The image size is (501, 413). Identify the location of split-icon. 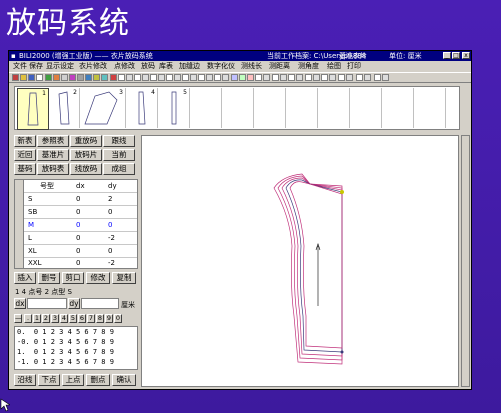
(209, 77).